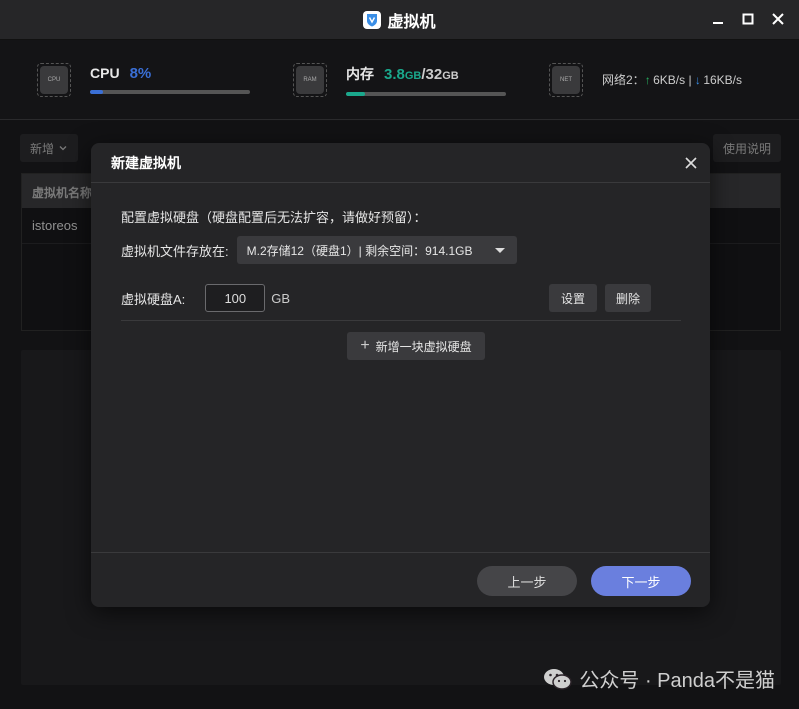  What do you see at coordinates (170, 73) in the screenshot?
I see `cpu-stat-line: CPU 8%` at bounding box center [170, 73].